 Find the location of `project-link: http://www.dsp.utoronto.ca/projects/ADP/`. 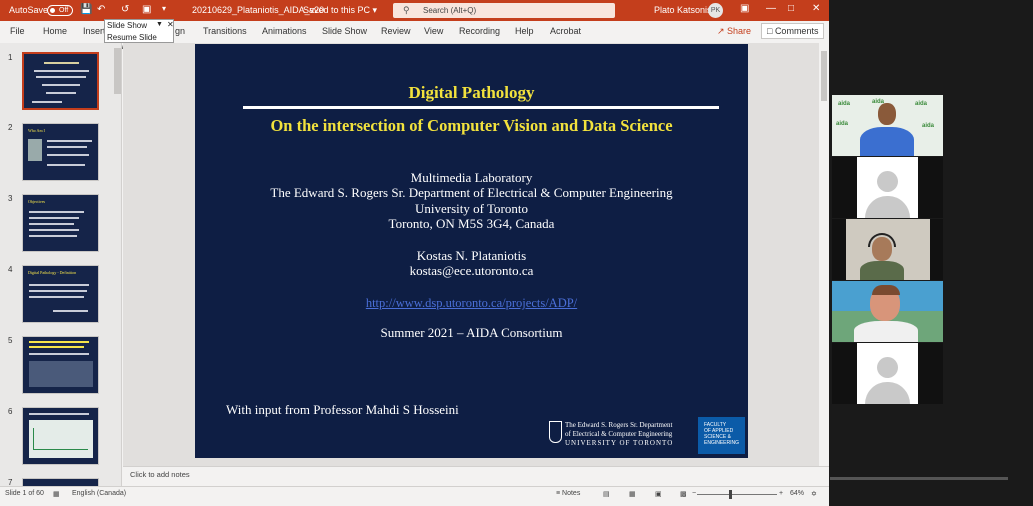

project-link: http://www.dsp.utoronto.ca/projects/ADP/ is located at coordinates (471, 303).